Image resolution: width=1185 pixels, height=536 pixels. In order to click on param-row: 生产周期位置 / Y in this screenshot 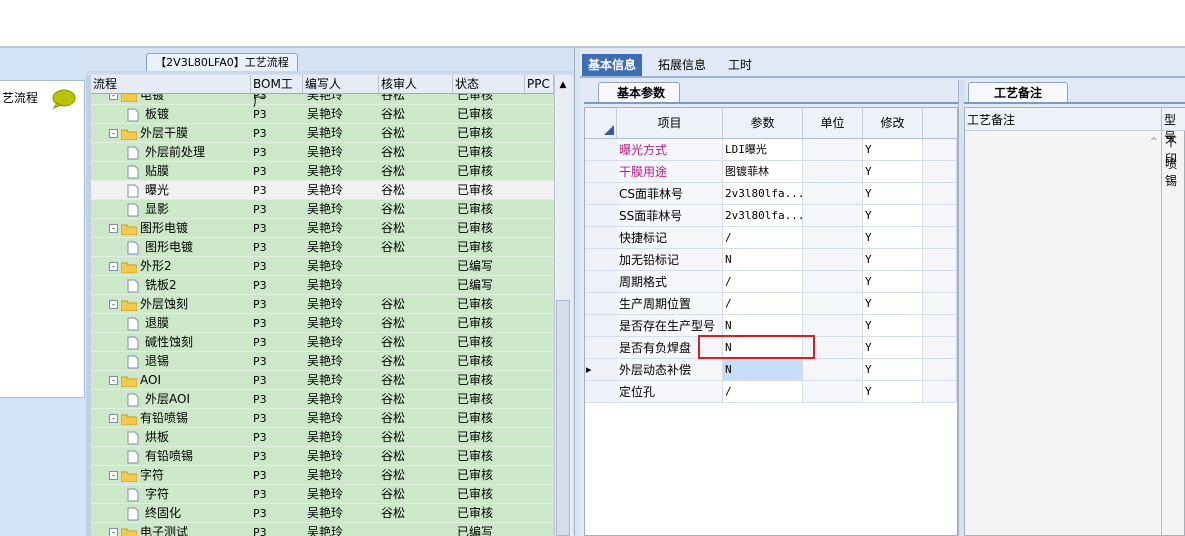, I will do `click(771, 304)`.